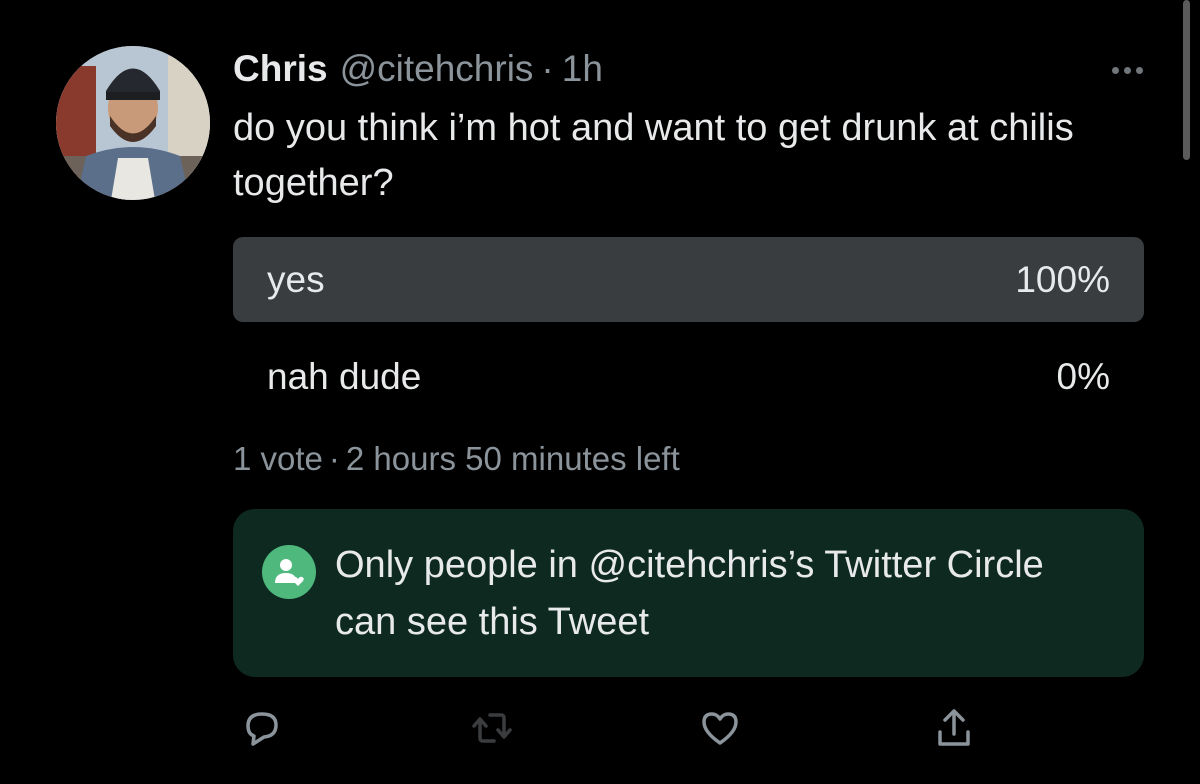  I want to click on poll-result-bar, so click(688, 279).